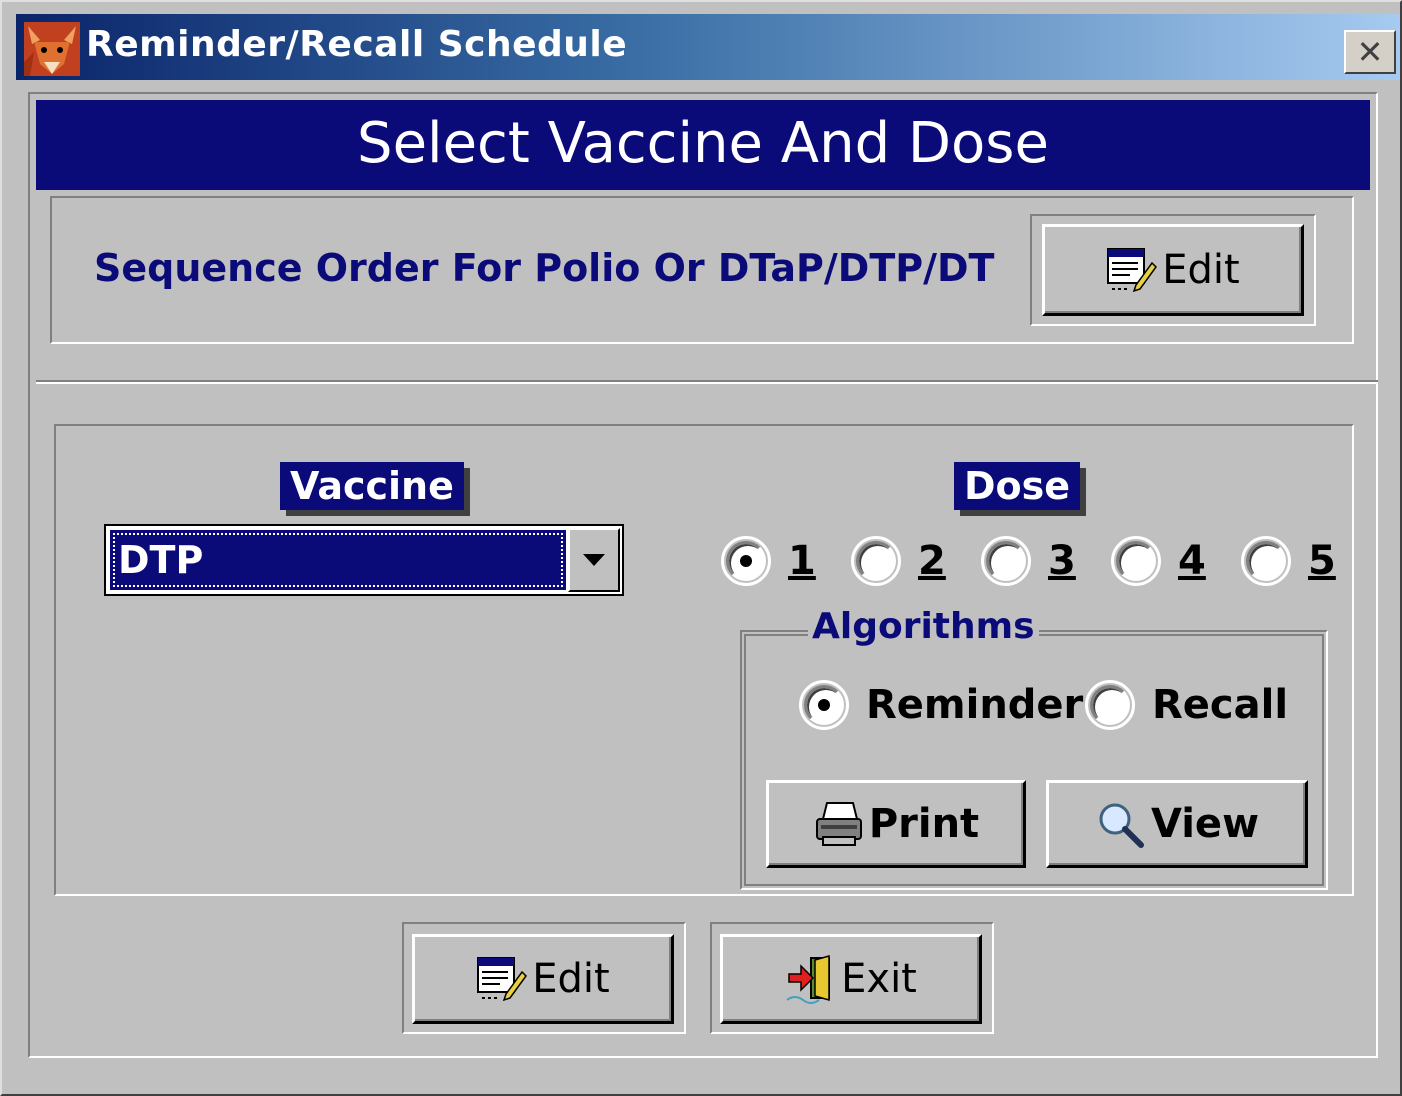 The width and height of the screenshot is (1402, 1096). I want to click on print-label: Print, so click(924, 824).